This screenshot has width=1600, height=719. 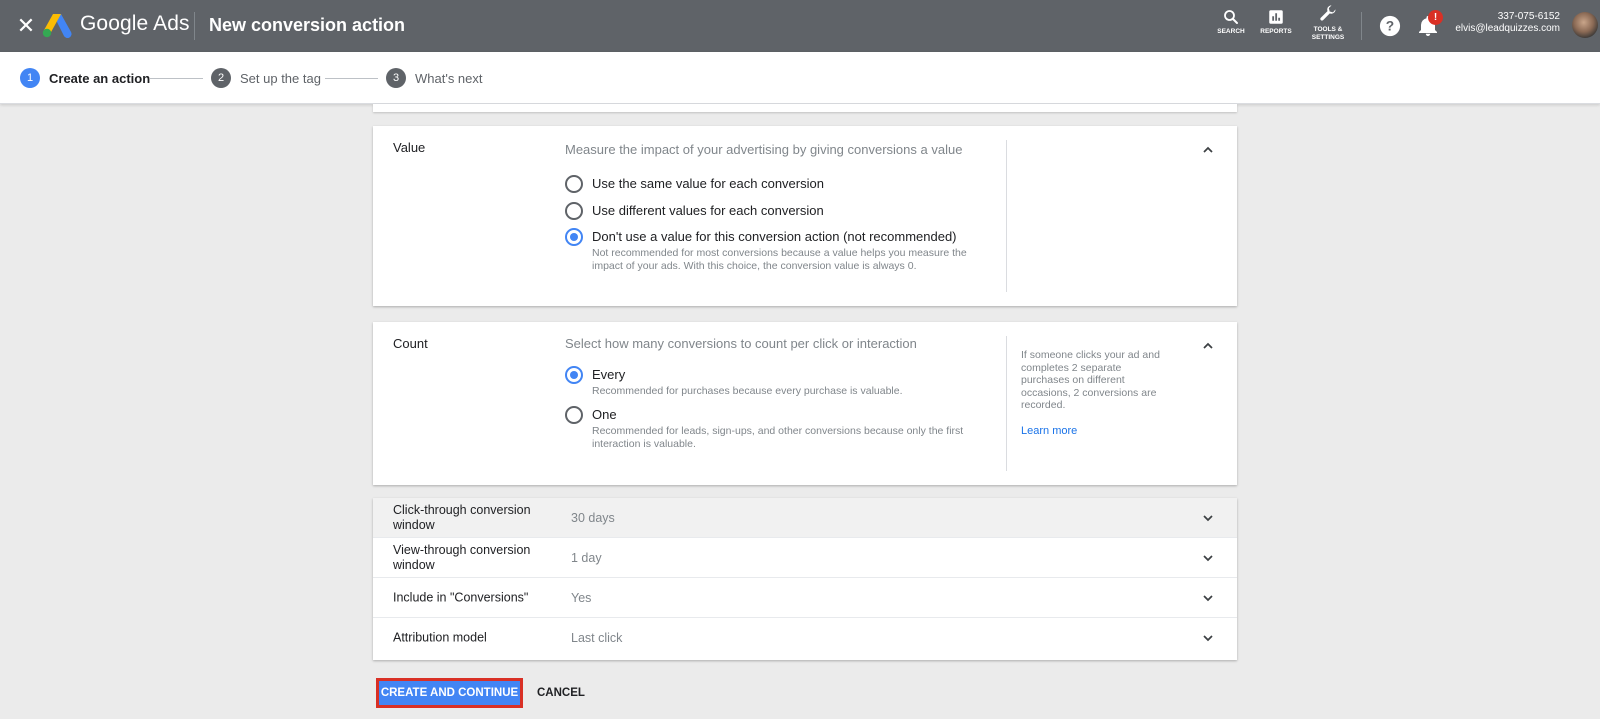 I want to click on learn-more-link: Learn more, so click(x=1049, y=431).